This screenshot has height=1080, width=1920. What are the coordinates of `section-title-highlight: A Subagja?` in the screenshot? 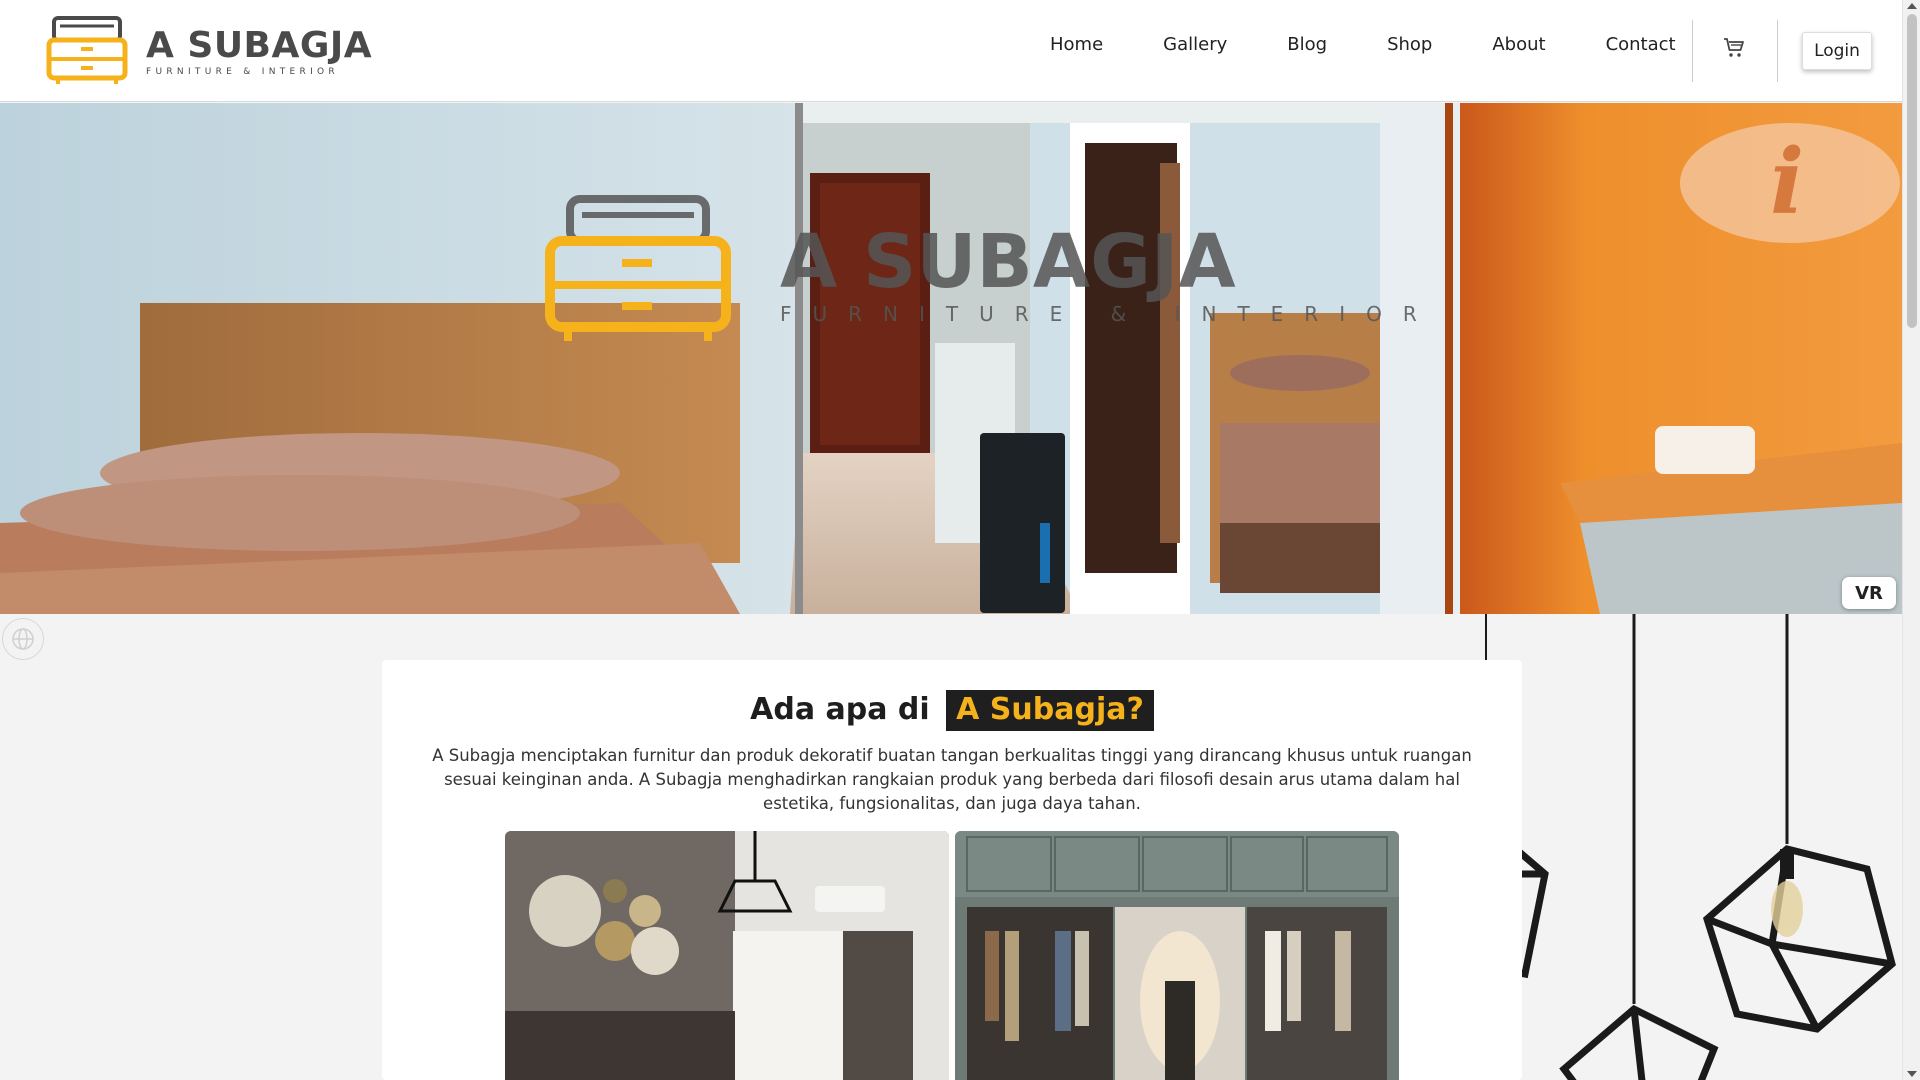 It's located at (1050, 710).